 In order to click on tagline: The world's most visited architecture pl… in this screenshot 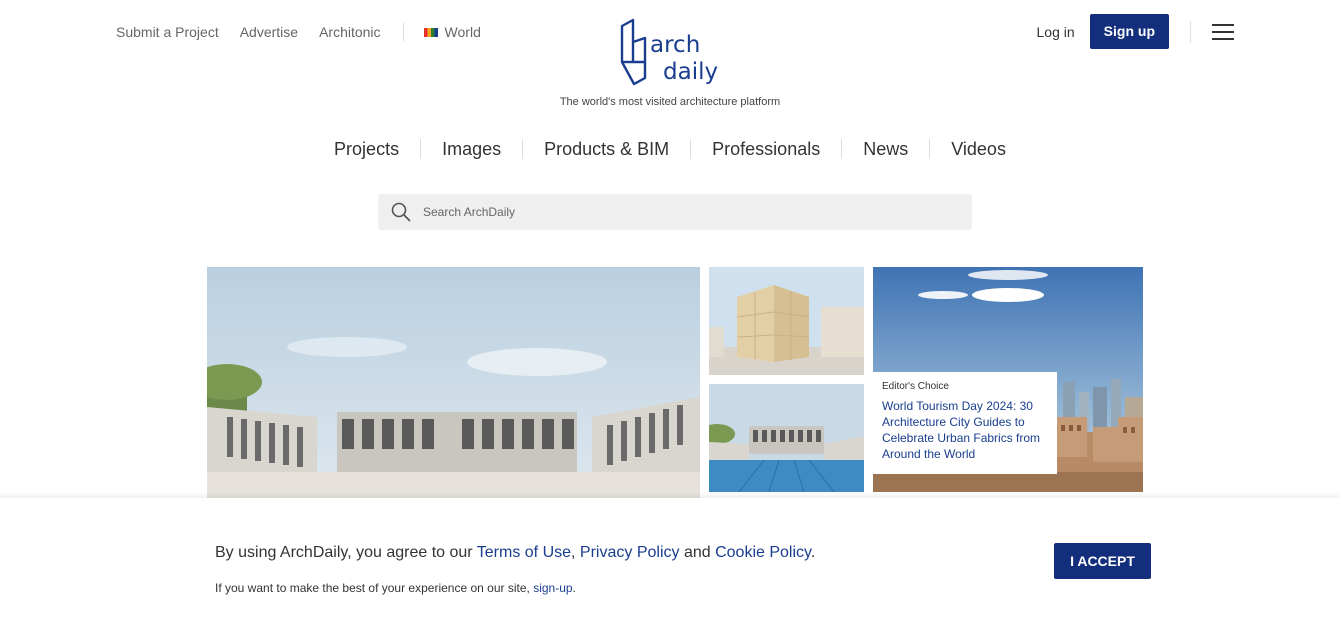, I will do `click(670, 102)`.